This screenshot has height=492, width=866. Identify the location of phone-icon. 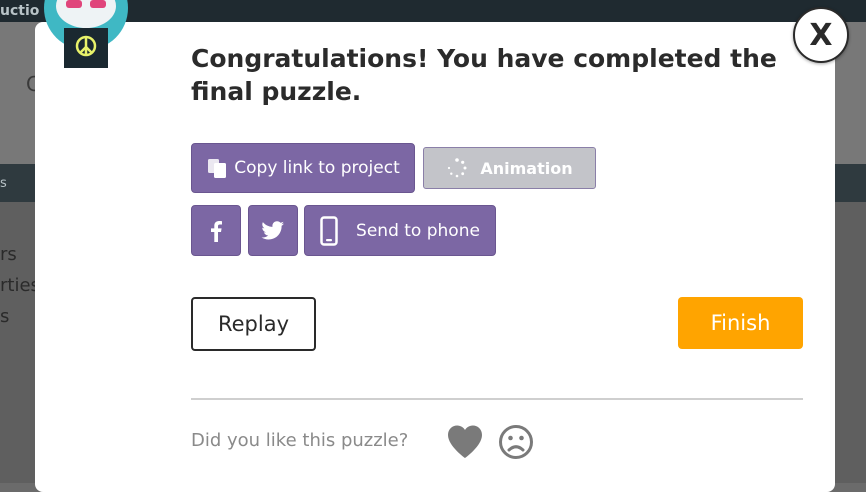
(329, 230).